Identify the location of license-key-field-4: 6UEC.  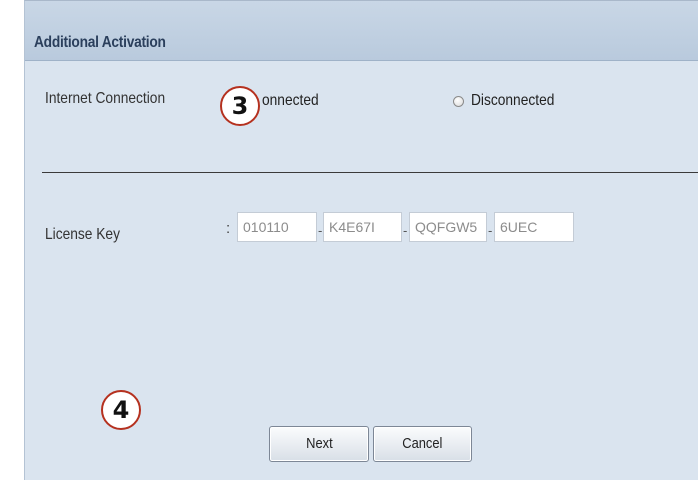
(534, 227).